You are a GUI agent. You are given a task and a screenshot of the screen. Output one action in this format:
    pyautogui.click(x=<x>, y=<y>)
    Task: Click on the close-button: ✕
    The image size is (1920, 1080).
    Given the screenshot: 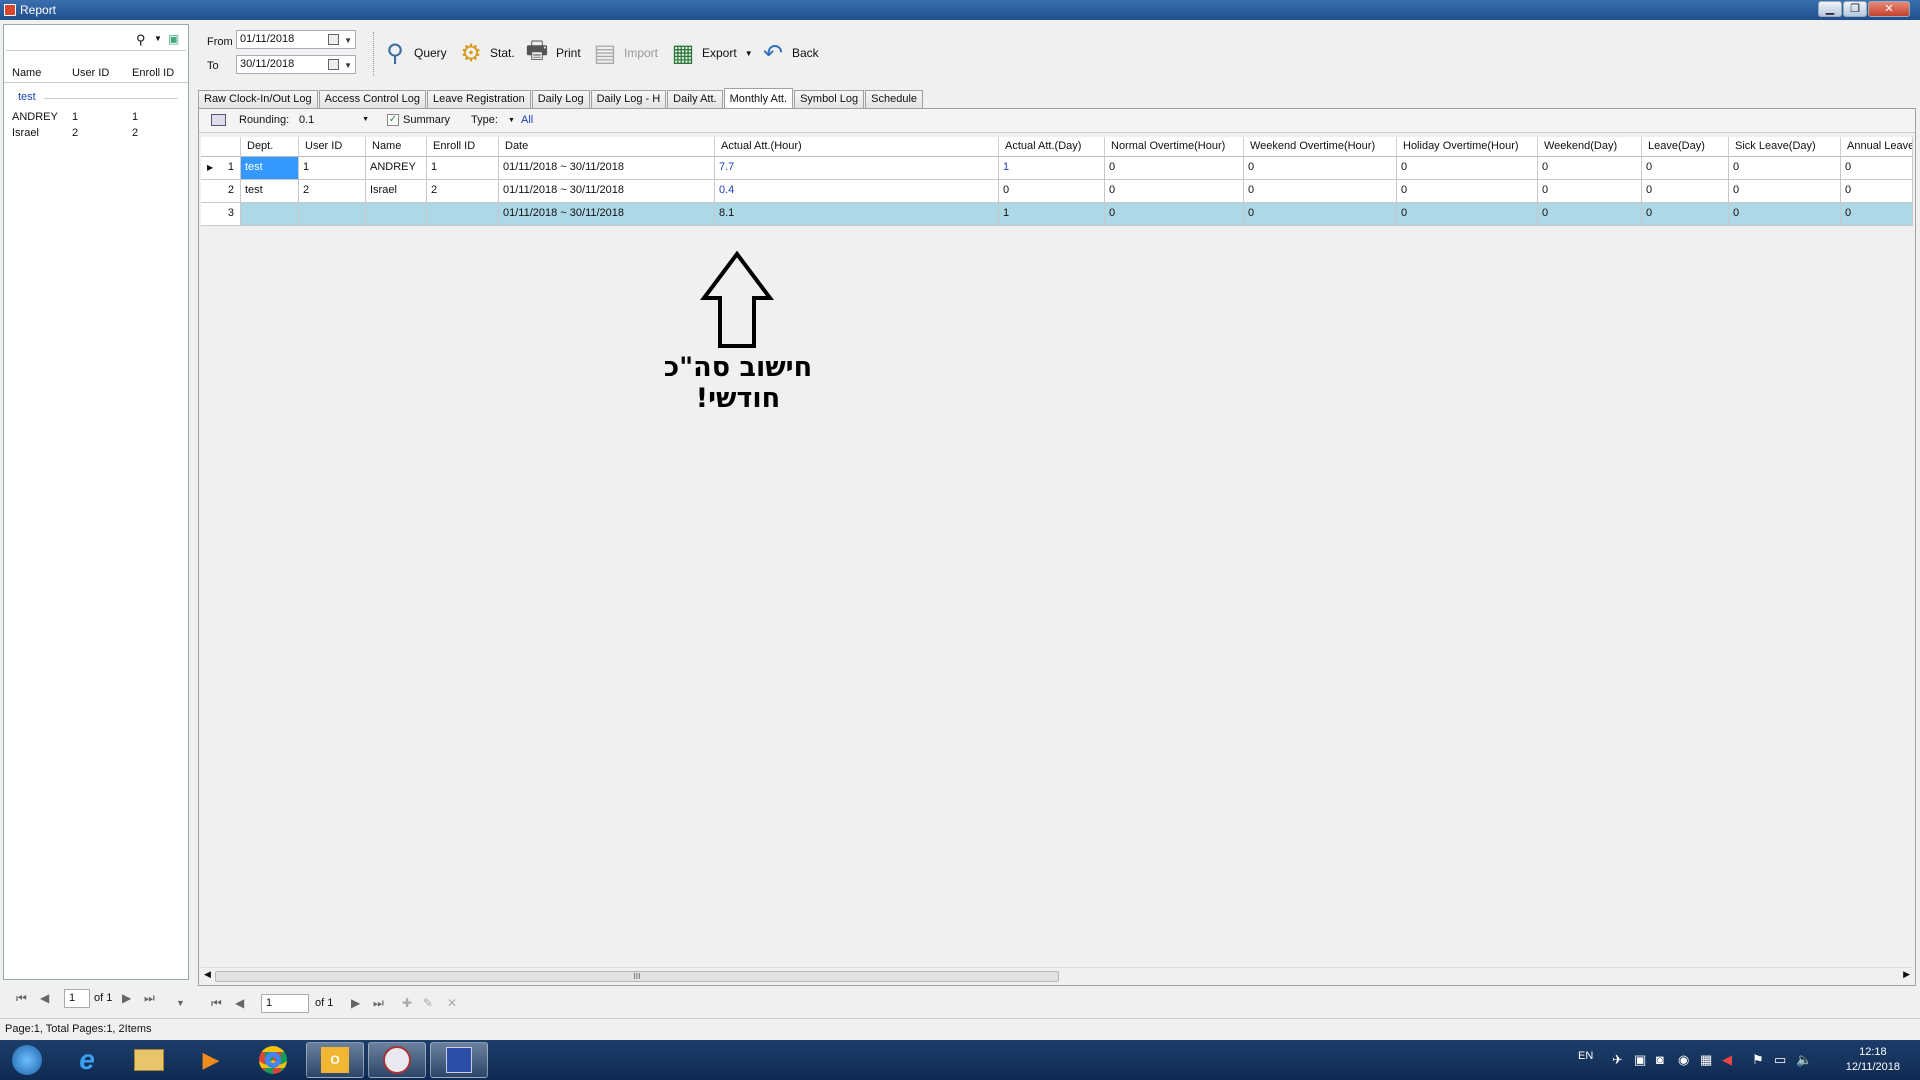 What is the action you would take?
    pyautogui.click(x=1889, y=9)
    